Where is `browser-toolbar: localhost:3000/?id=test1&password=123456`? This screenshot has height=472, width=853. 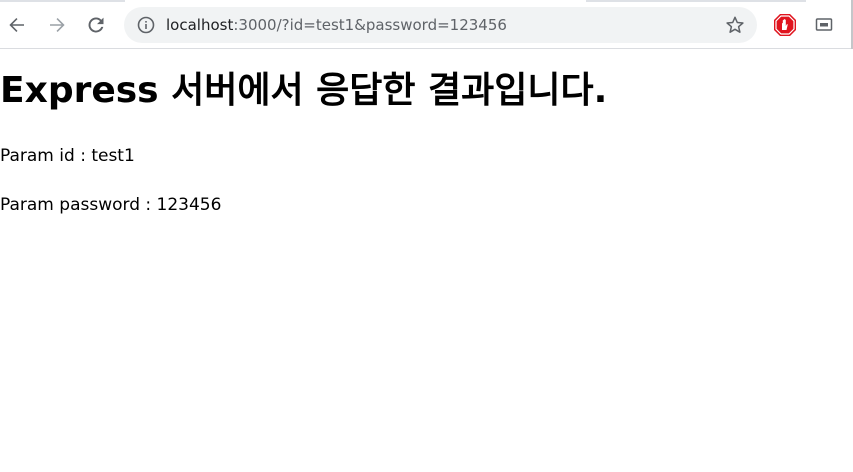 browser-toolbar: localhost:3000/?id=test1&password=123456 is located at coordinates (426, 24).